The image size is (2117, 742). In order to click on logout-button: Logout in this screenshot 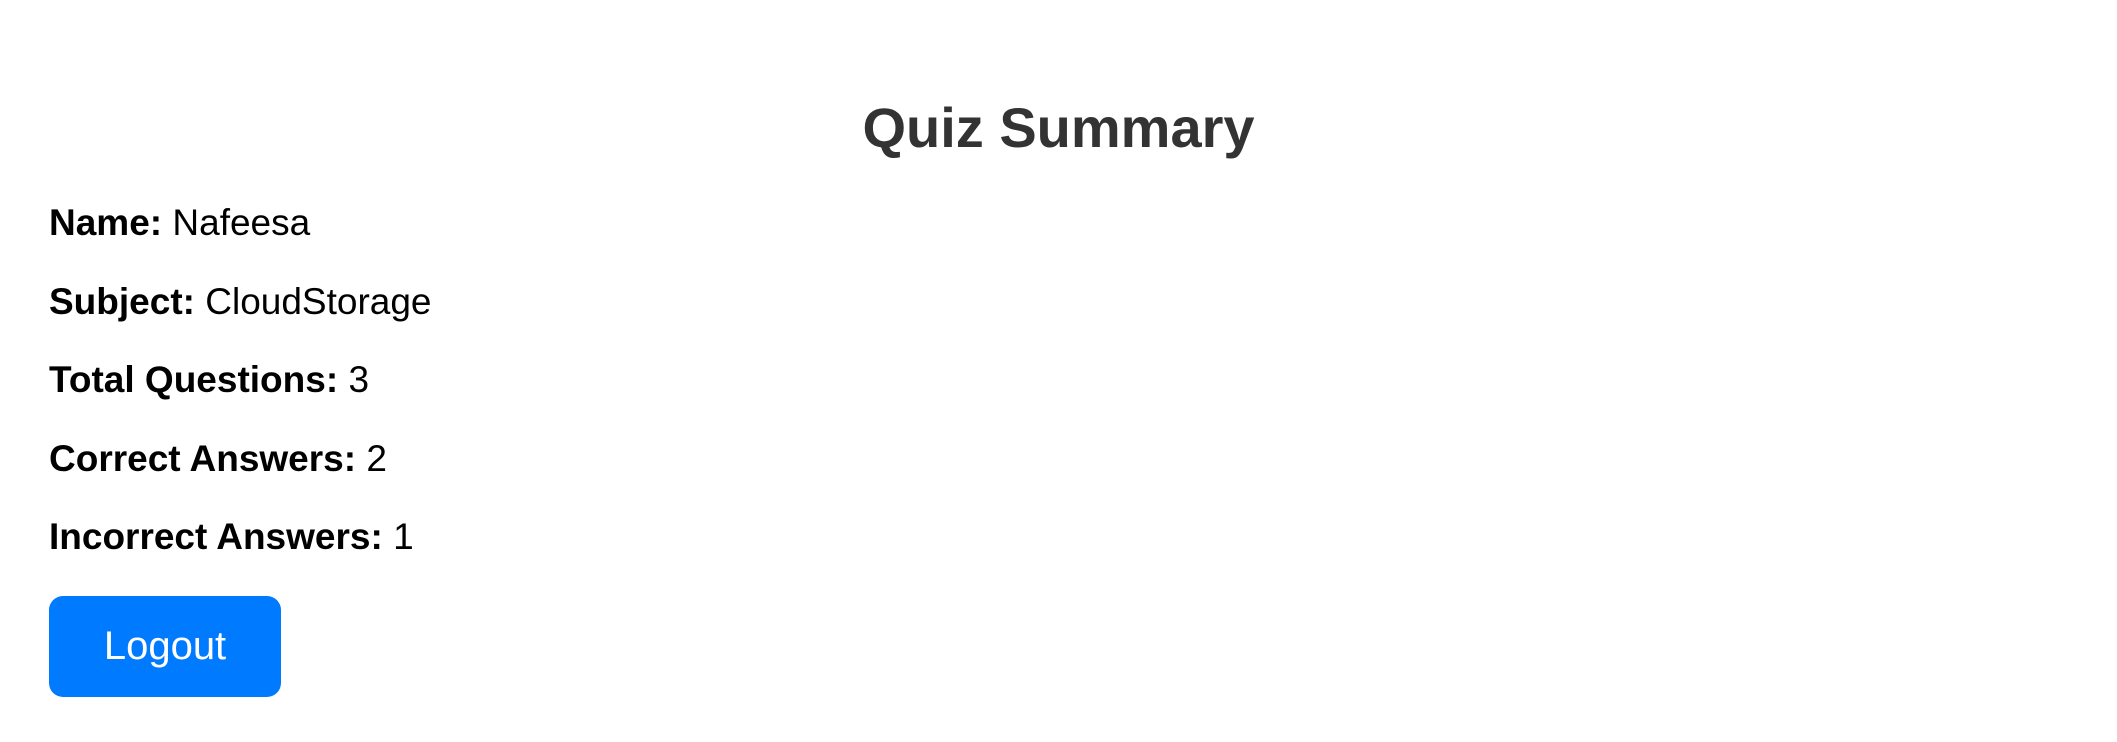, I will do `click(165, 646)`.